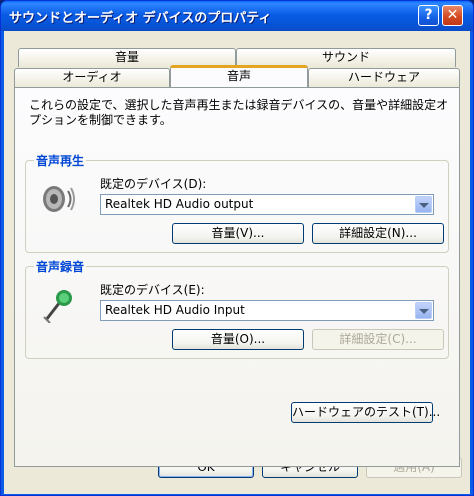 Image resolution: width=474 pixels, height=496 pixels. What do you see at coordinates (452, 15) in the screenshot?
I see `close-button: ✕` at bounding box center [452, 15].